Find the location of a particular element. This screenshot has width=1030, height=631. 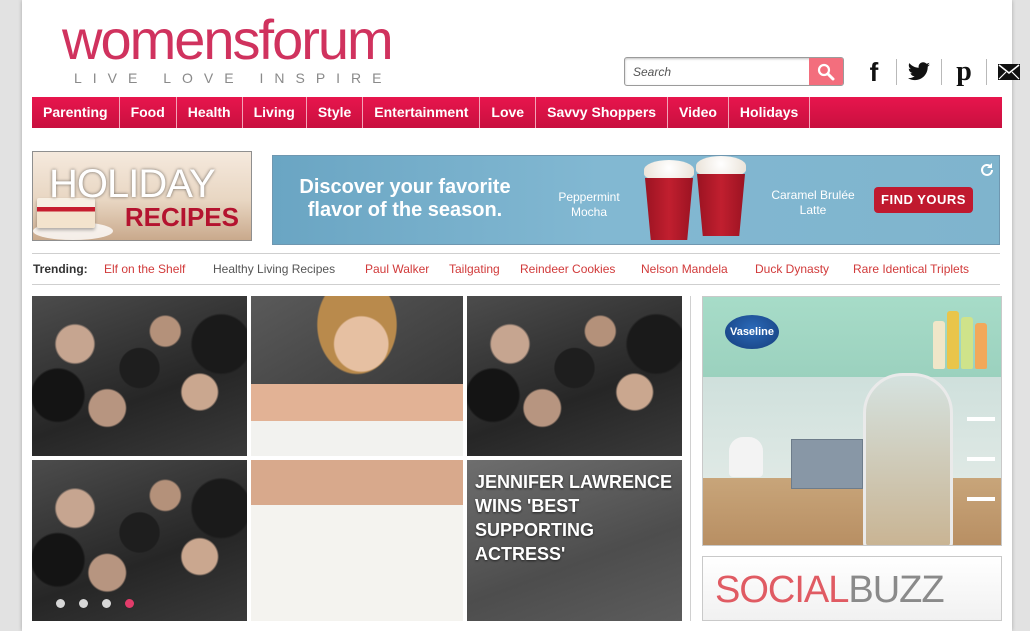

social-links: f p is located at coordinates (941, 72).